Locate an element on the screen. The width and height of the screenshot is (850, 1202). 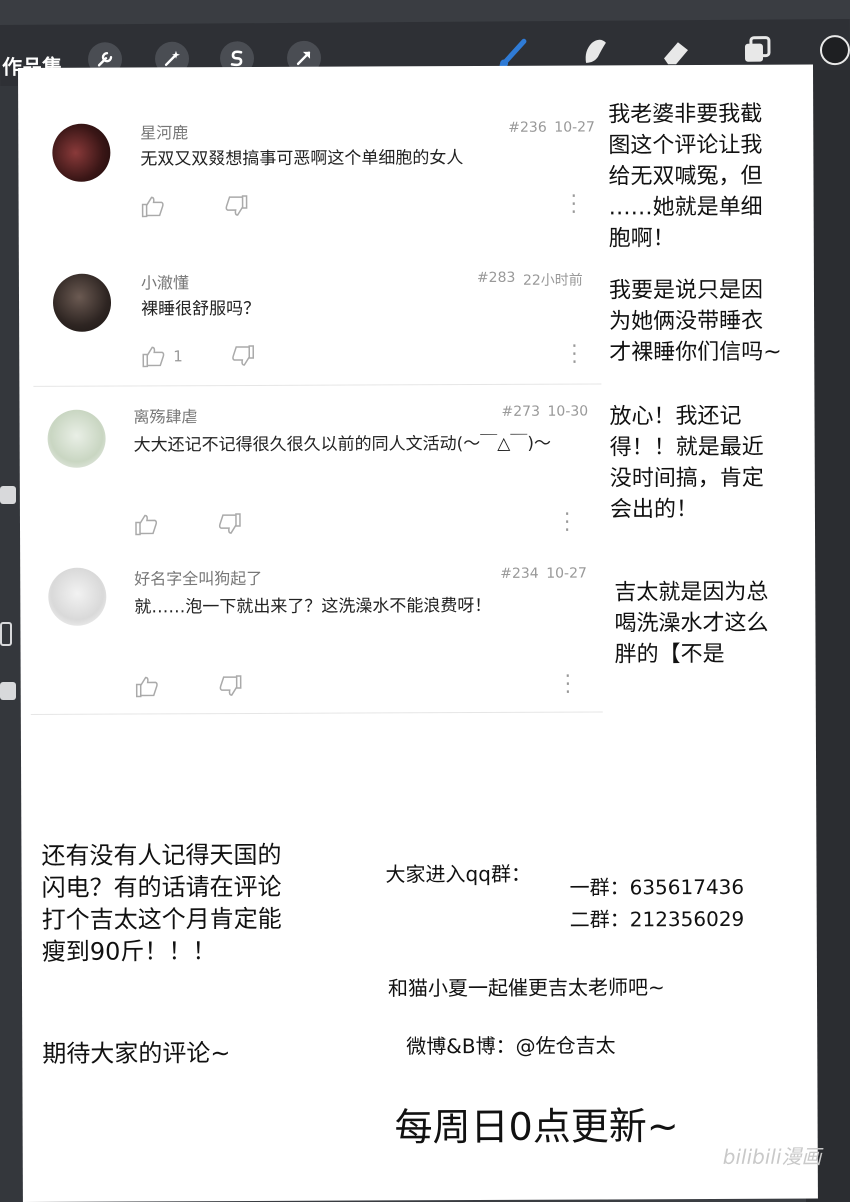
like-count: 1 is located at coordinates (178, 356).